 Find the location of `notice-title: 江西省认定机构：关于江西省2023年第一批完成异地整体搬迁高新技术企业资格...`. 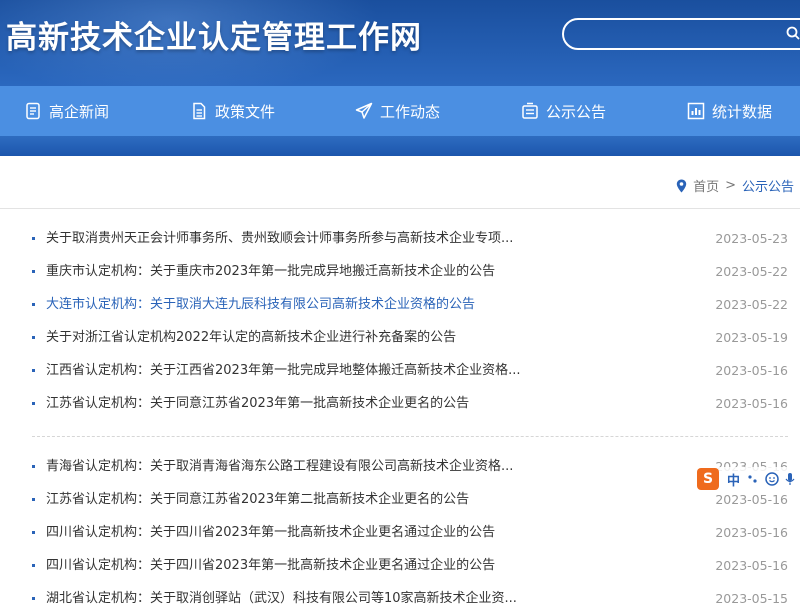

notice-title: 江西省认定机构：关于江西省2023年第一批完成异地整体搬迁高新技术企业资格... is located at coordinates (283, 370).